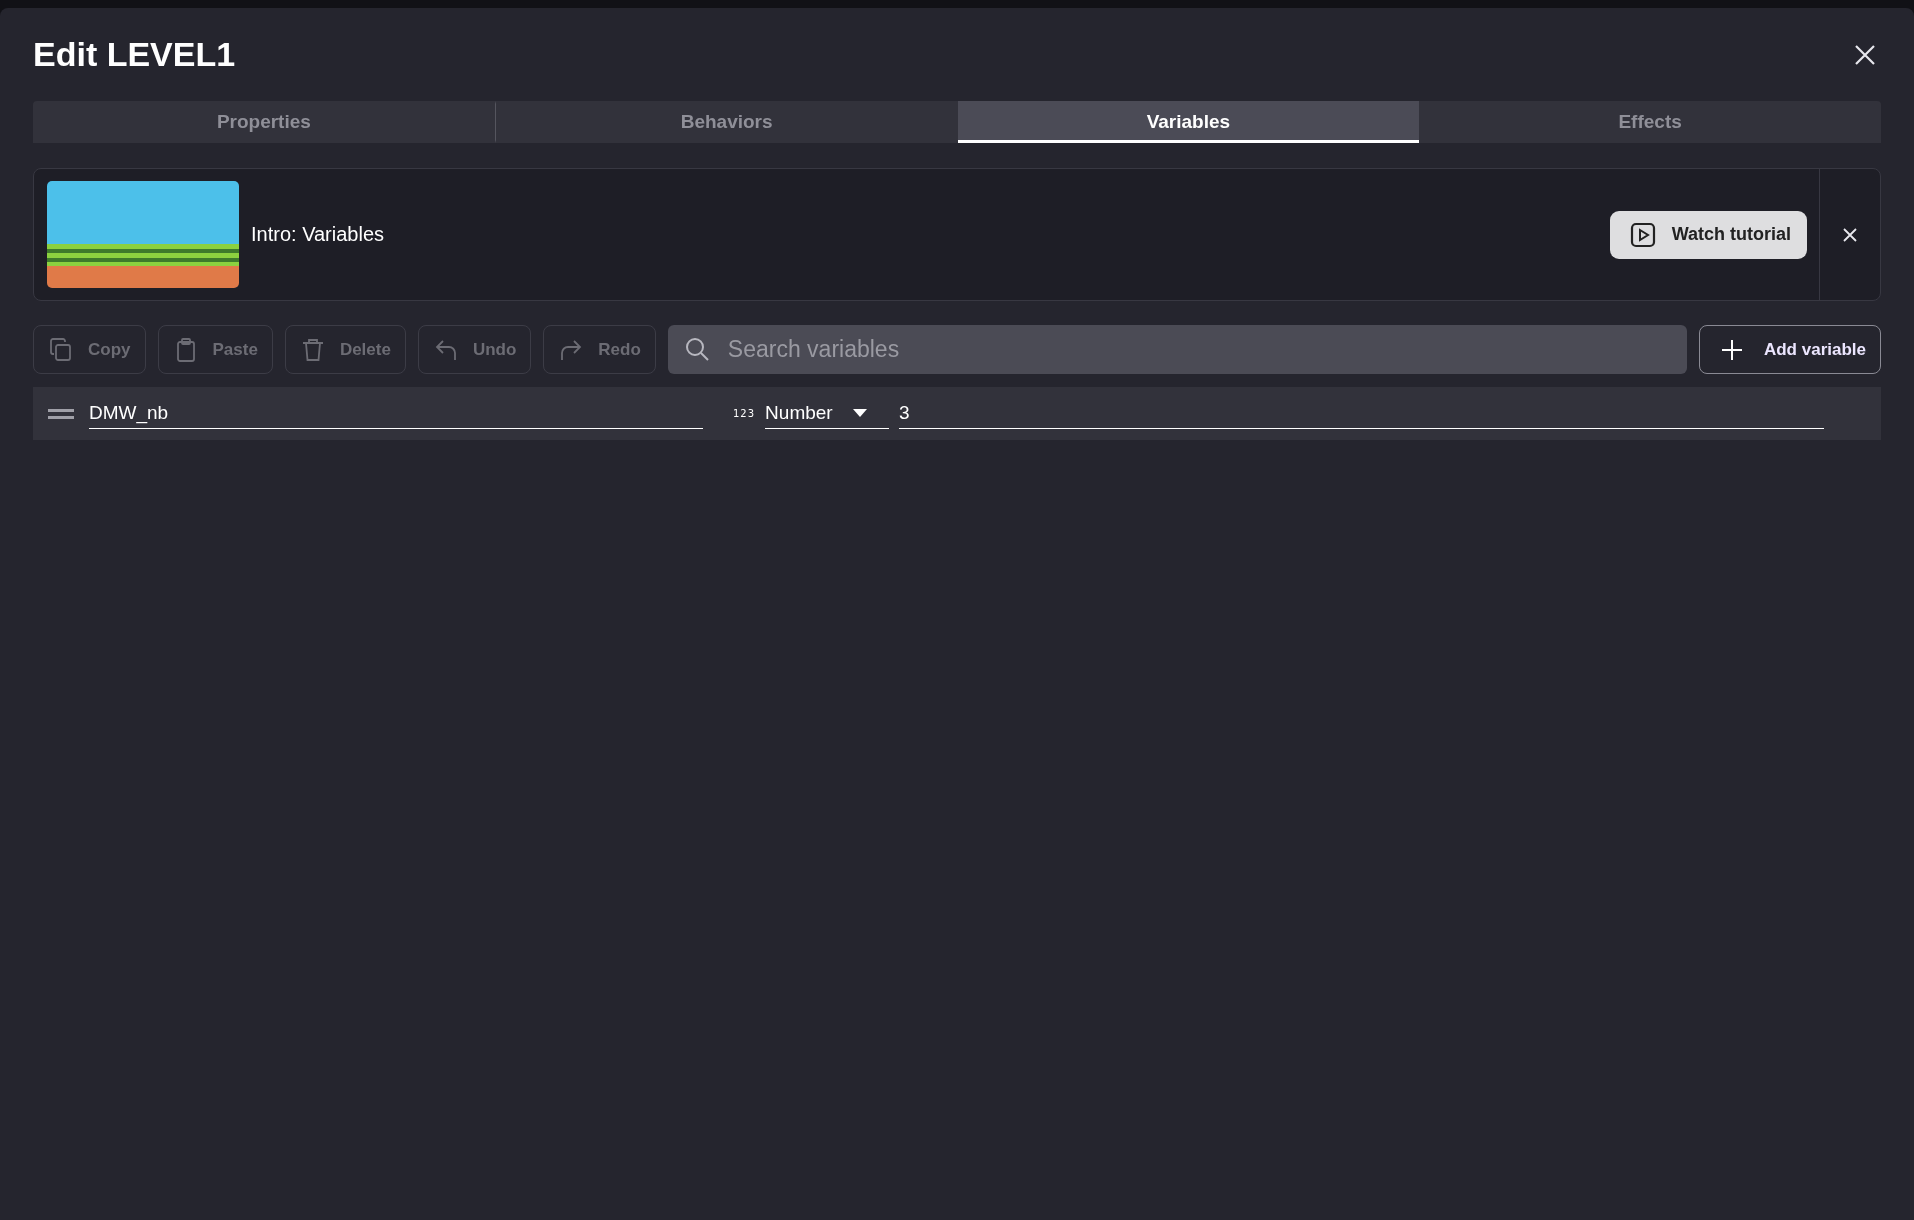 This screenshot has width=1914, height=1220. What do you see at coordinates (1650, 122) in the screenshot?
I see `tab: Effects` at bounding box center [1650, 122].